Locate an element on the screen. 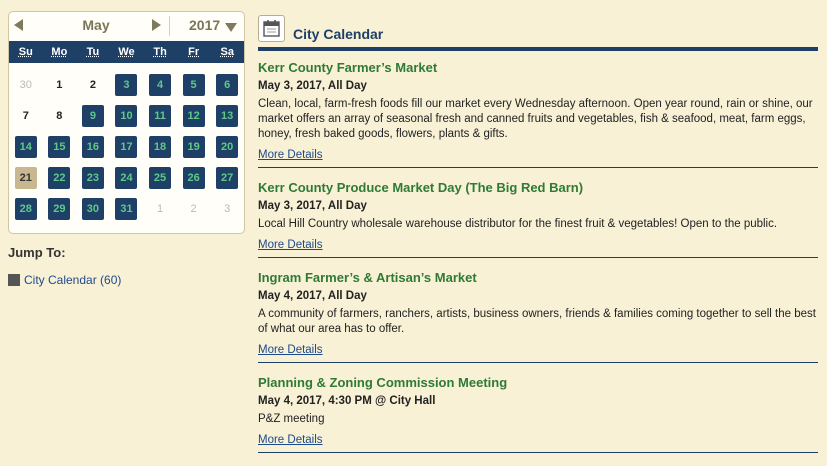 The height and width of the screenshot is (466, 827). calendar-day: 15 is located at coordinates (59, 146).